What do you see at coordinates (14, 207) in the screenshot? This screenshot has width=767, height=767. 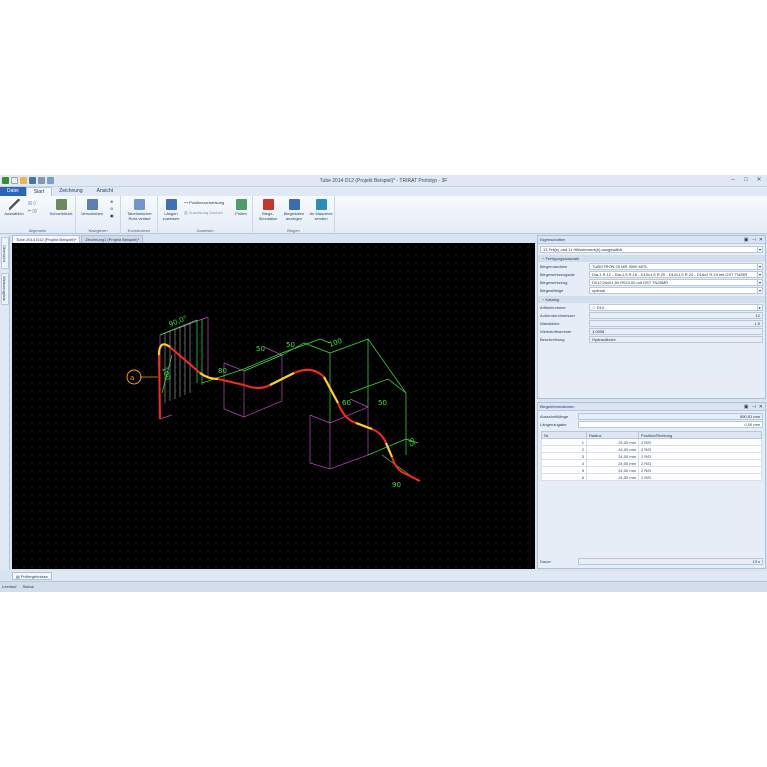 I see `select-button: Auswählen` at bounding box center [14, 207].